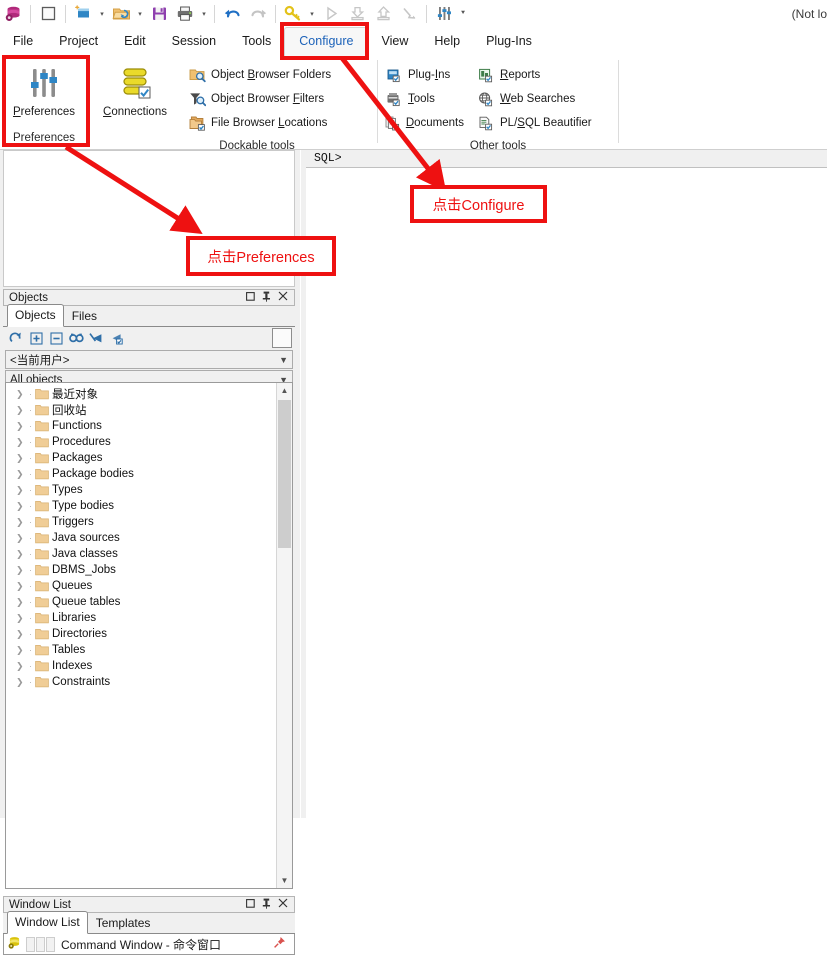 This screenshot has height=966, width=827. I want to click on tree-item: ❯ · DBMS_Jobs, so click(141, 570).